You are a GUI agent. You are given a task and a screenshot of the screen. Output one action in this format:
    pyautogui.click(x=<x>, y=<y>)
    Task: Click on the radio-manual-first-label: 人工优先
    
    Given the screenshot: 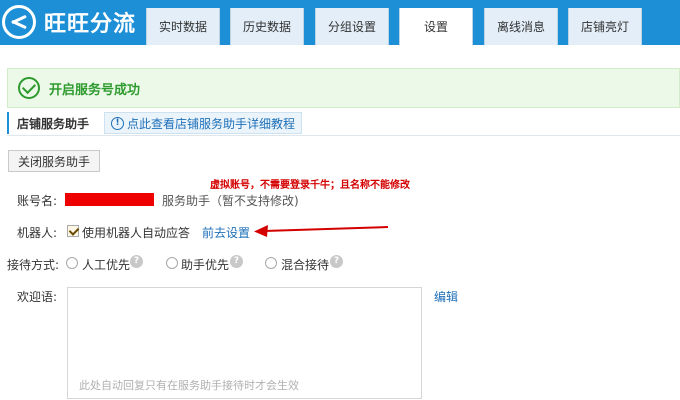 What is the action you would take?
    pyautogui.click(x=106, y=264)
    